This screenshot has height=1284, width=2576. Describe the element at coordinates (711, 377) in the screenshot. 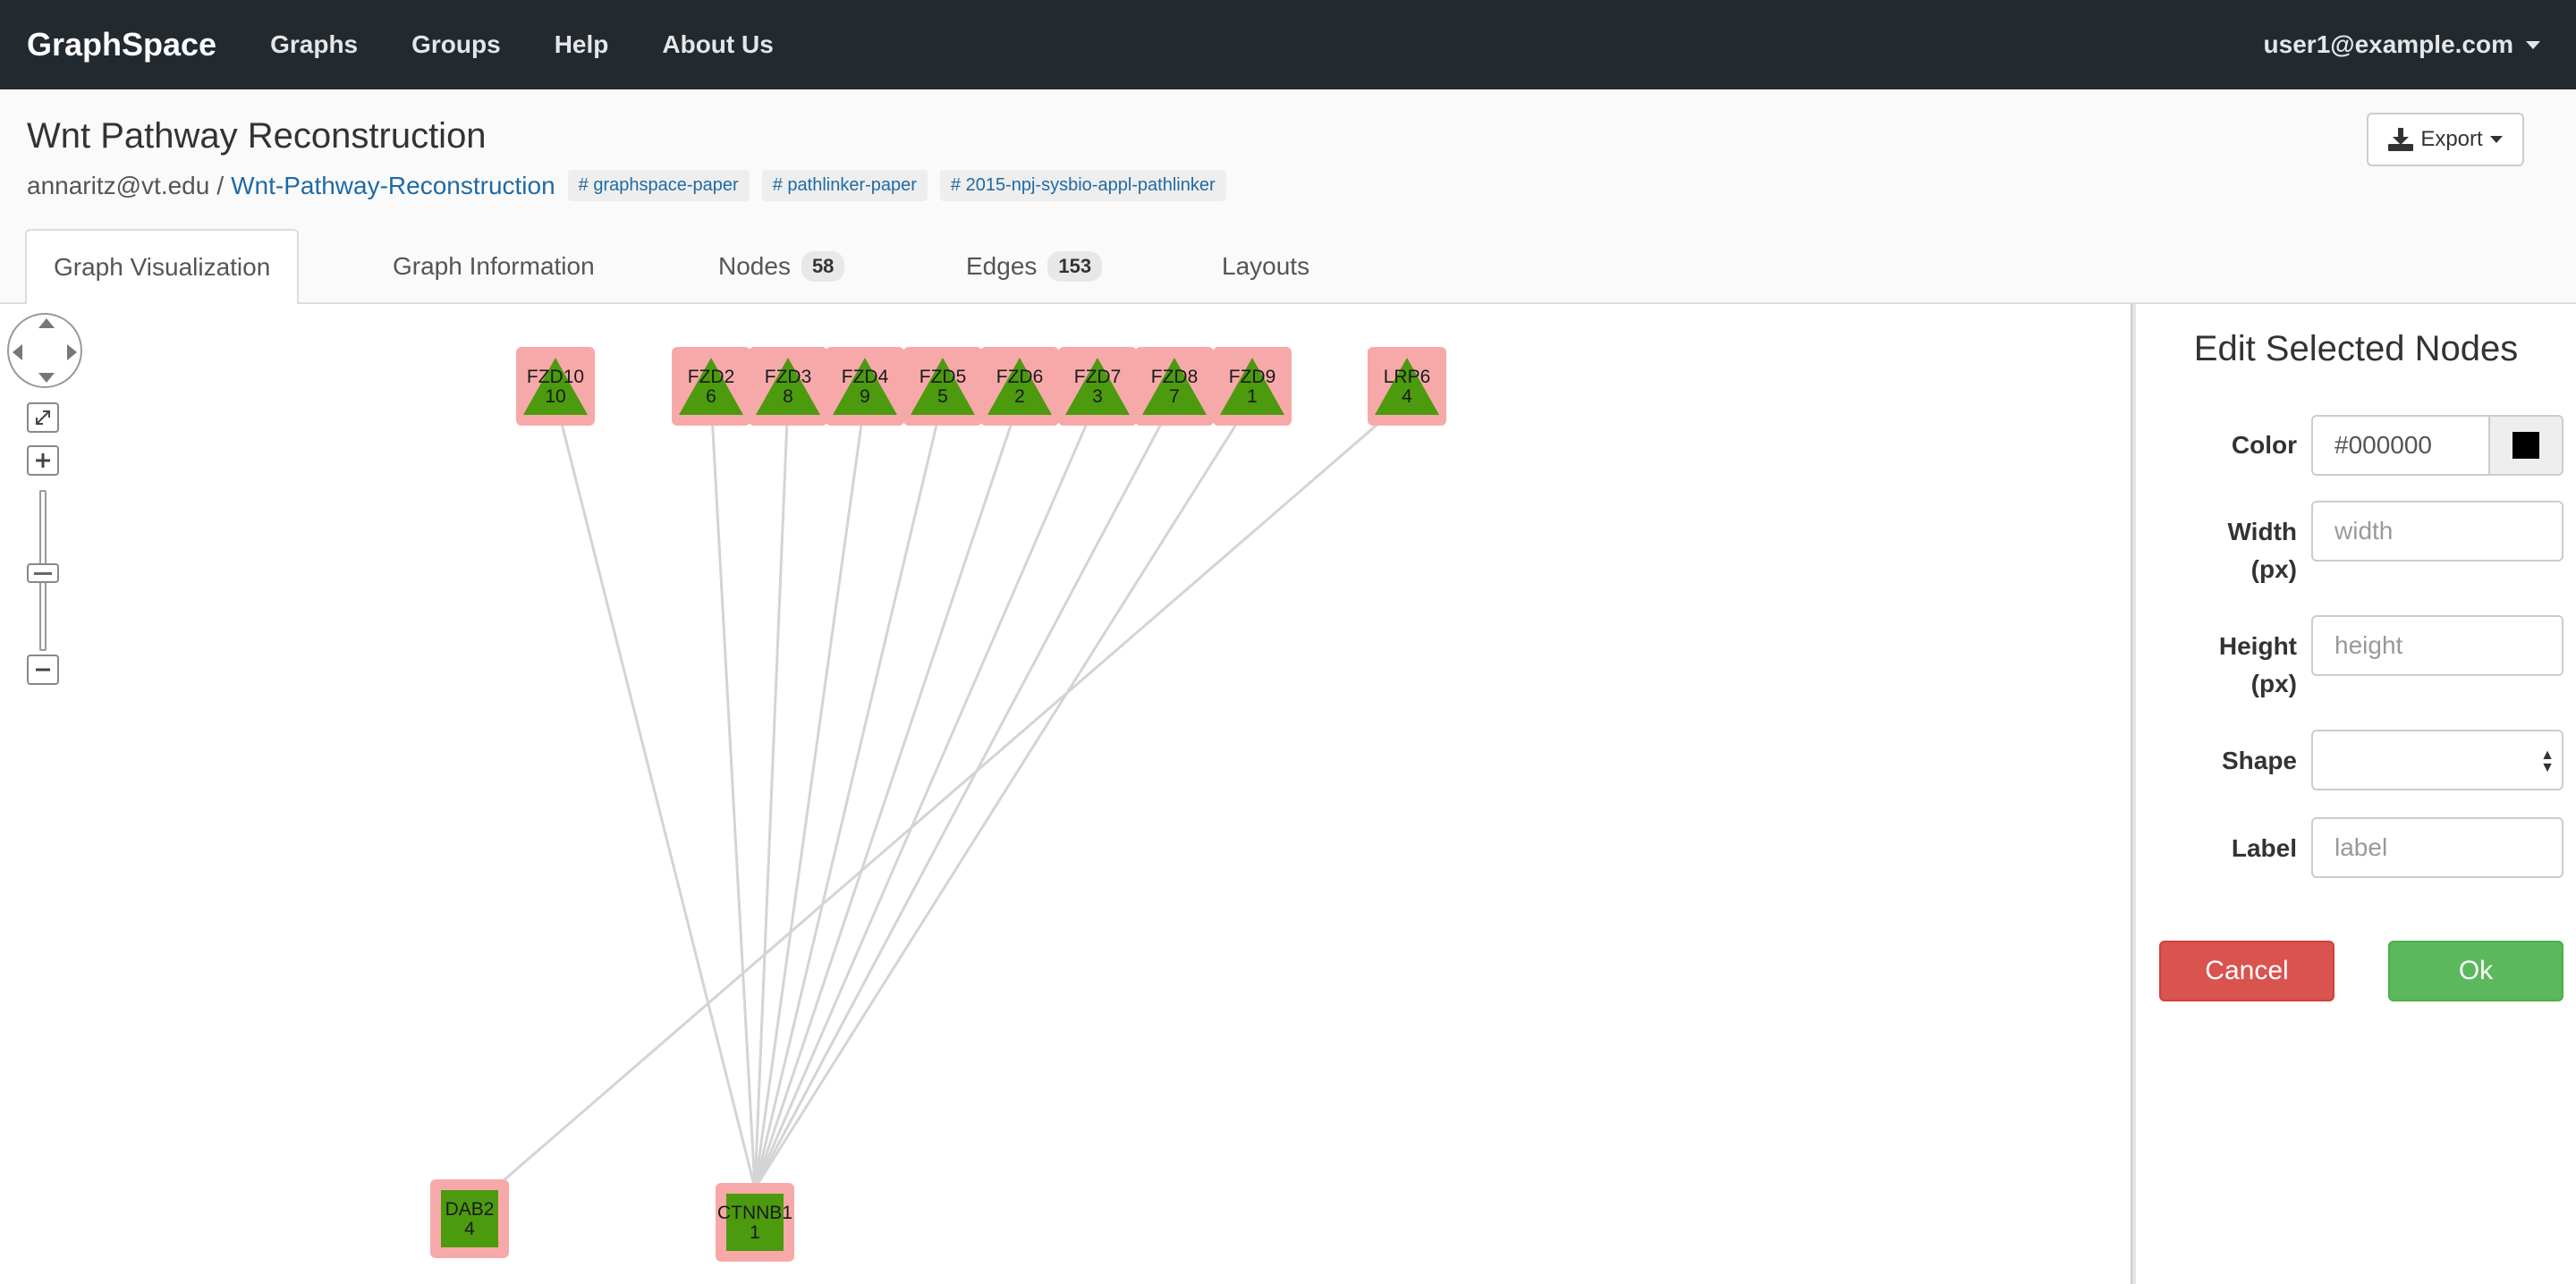

I see `node-label: FZD2` at that location.